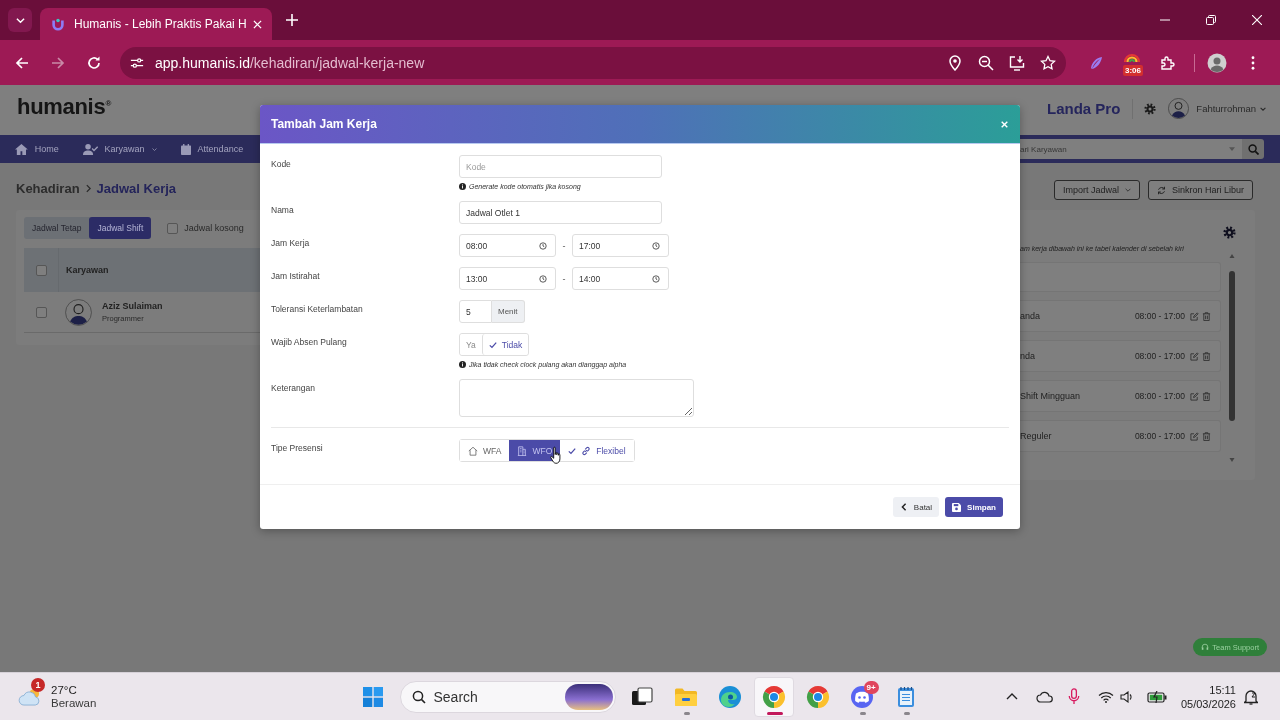 This screenshot has width=1280, height=720. Describe the element at coordinates (1253, 149) in the screenshot. I see `search-button` at that location.